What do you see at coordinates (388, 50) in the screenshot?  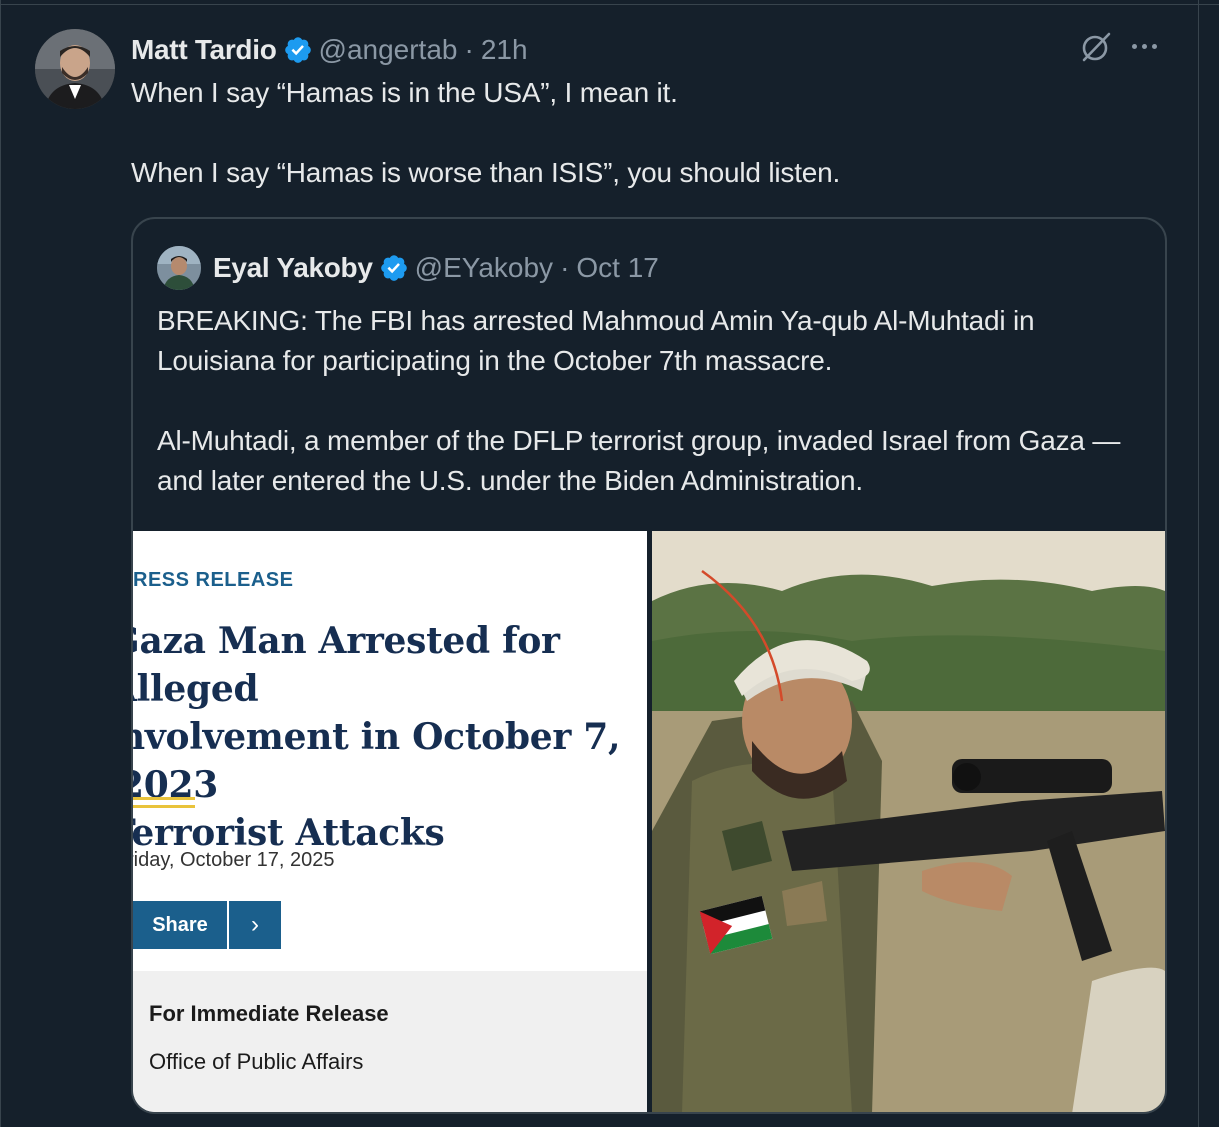 I see `author-handle: @angertab` at bounding box center [388, 50].